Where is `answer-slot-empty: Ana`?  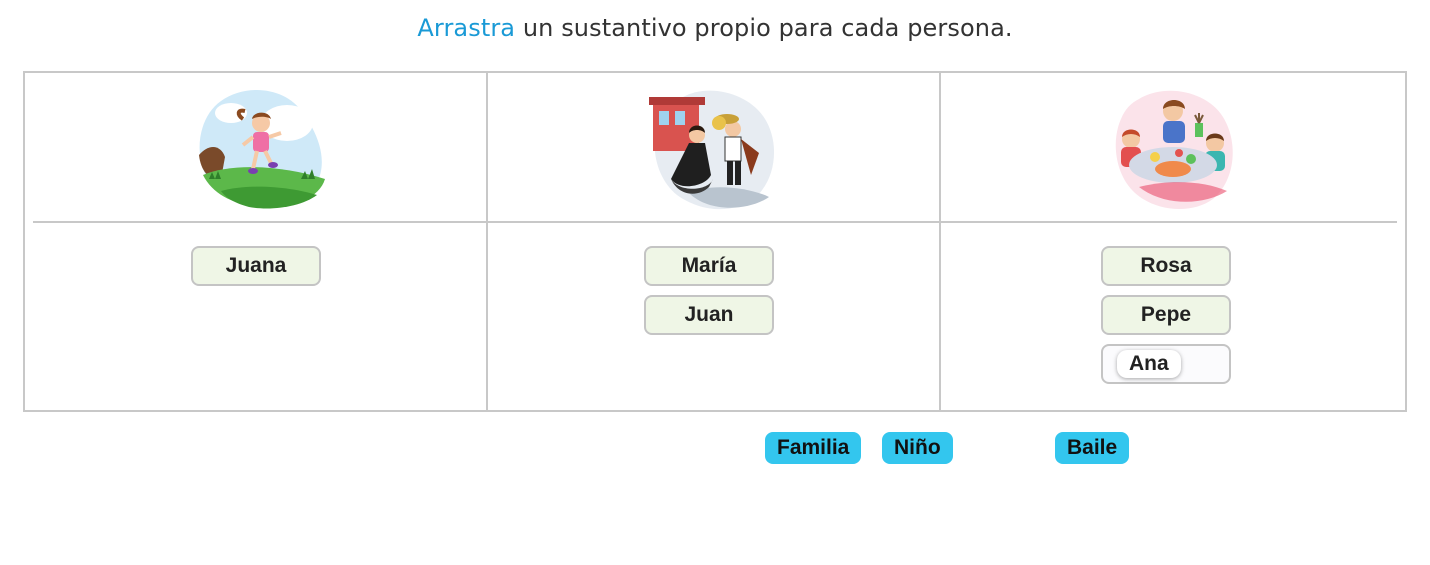
answer-slot-empty: Ana is located at coordinates (1166, 364).